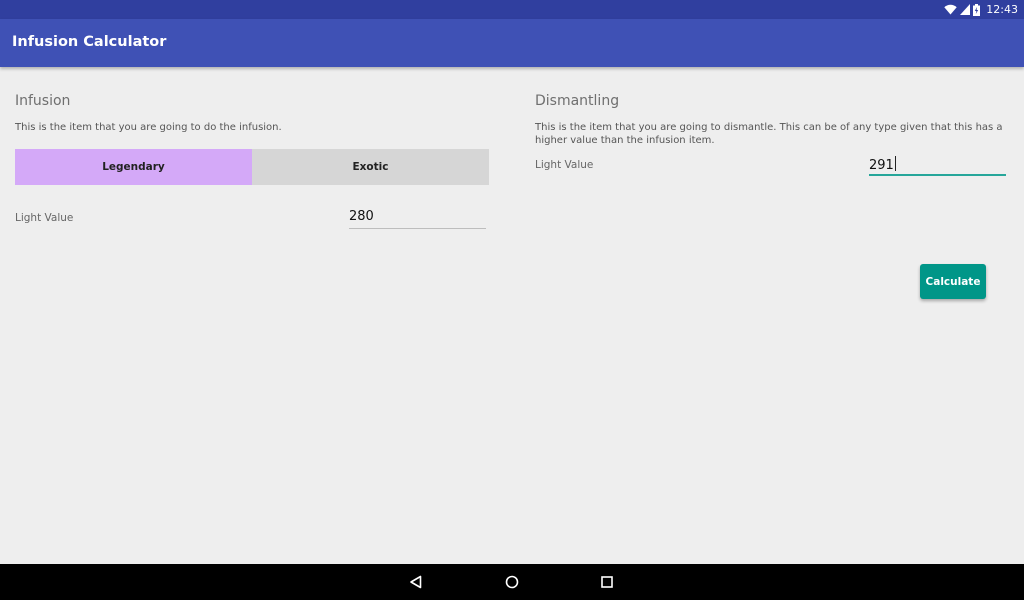  Describe the element at coordinates (895, 163) in the screenshot. I see `text-caret` at that location.